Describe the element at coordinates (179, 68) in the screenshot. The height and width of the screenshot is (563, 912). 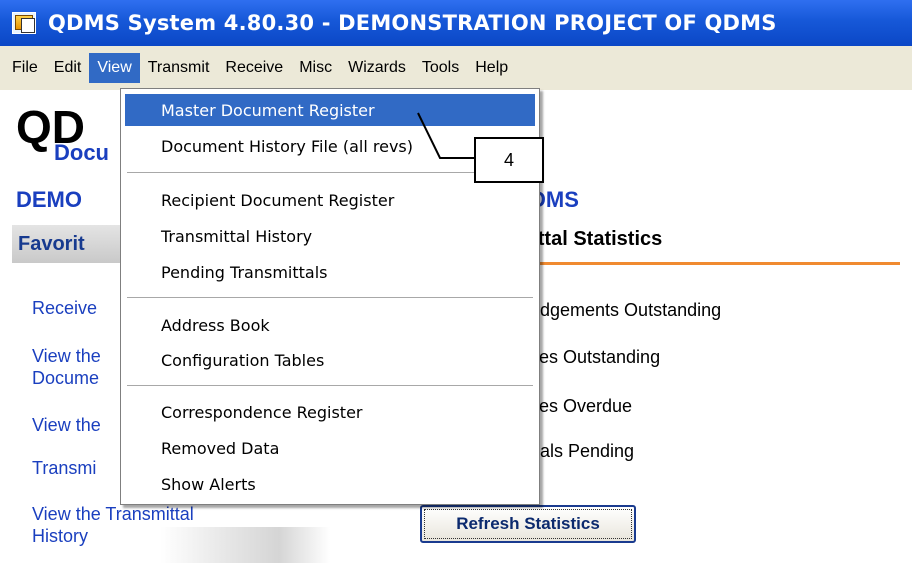
I see `menu-transmit: Transmit` at that location.